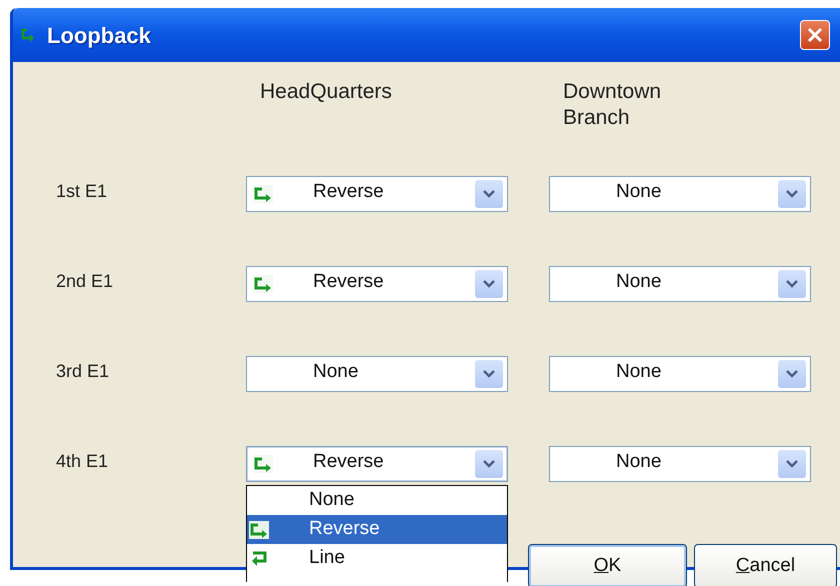  I want to click on loop-arrow-icon, so click(28, 35).